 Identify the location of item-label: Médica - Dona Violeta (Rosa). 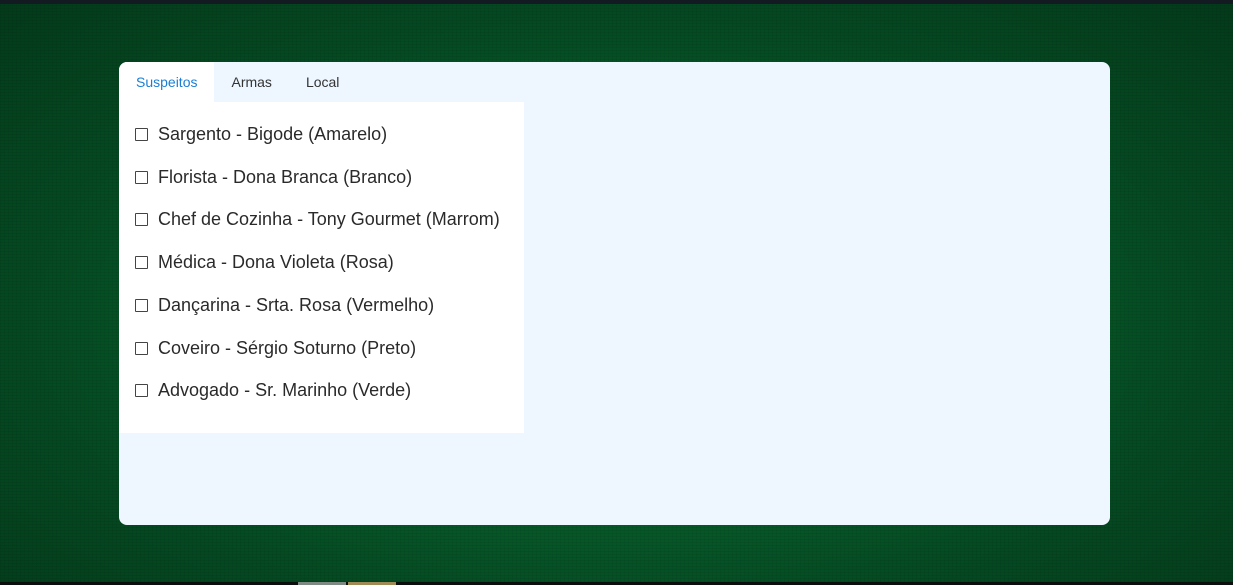
(276, 261).